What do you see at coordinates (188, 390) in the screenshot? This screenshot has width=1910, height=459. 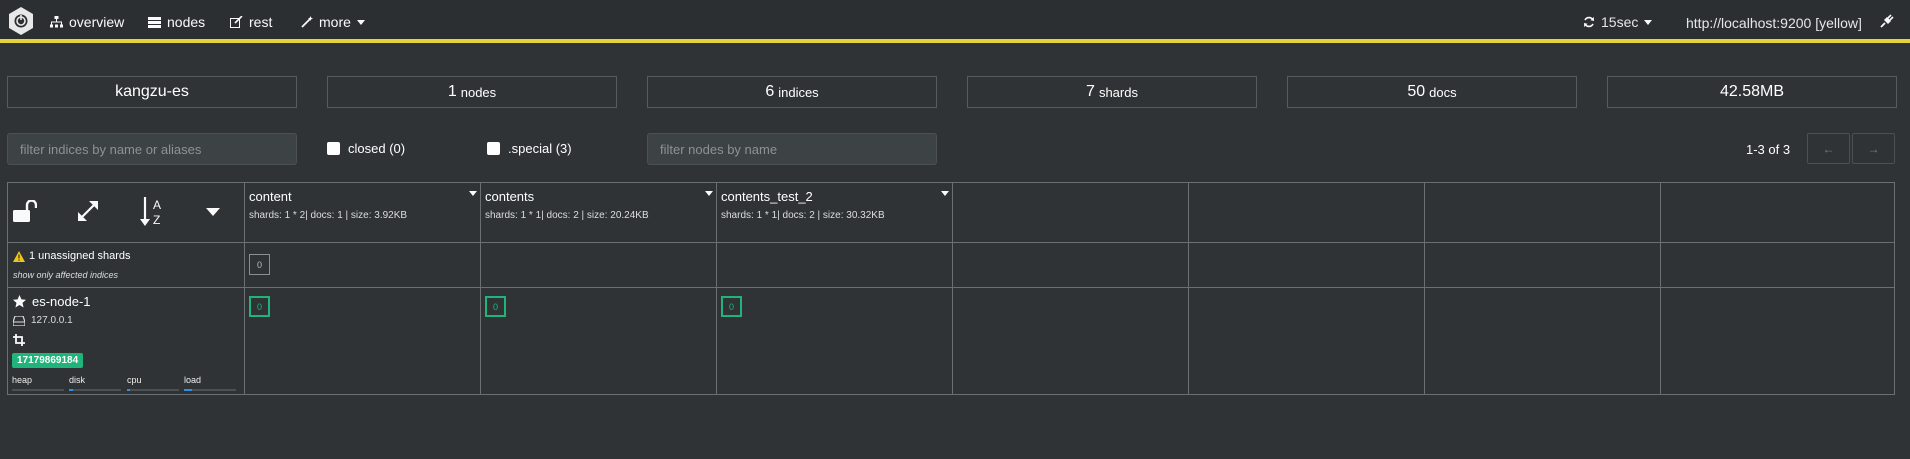 I see `load-bar-fill` at bounding box center [188, 390].